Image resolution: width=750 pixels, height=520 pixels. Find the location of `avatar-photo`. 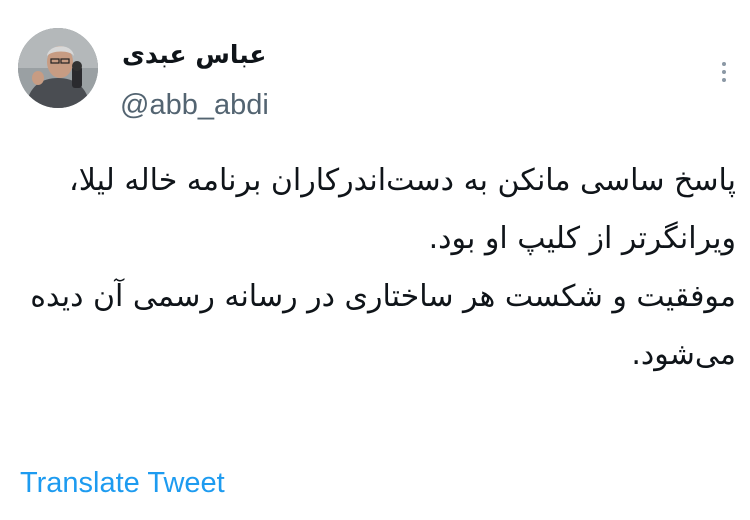

avatar-photo is located at coordinates (58, 68).